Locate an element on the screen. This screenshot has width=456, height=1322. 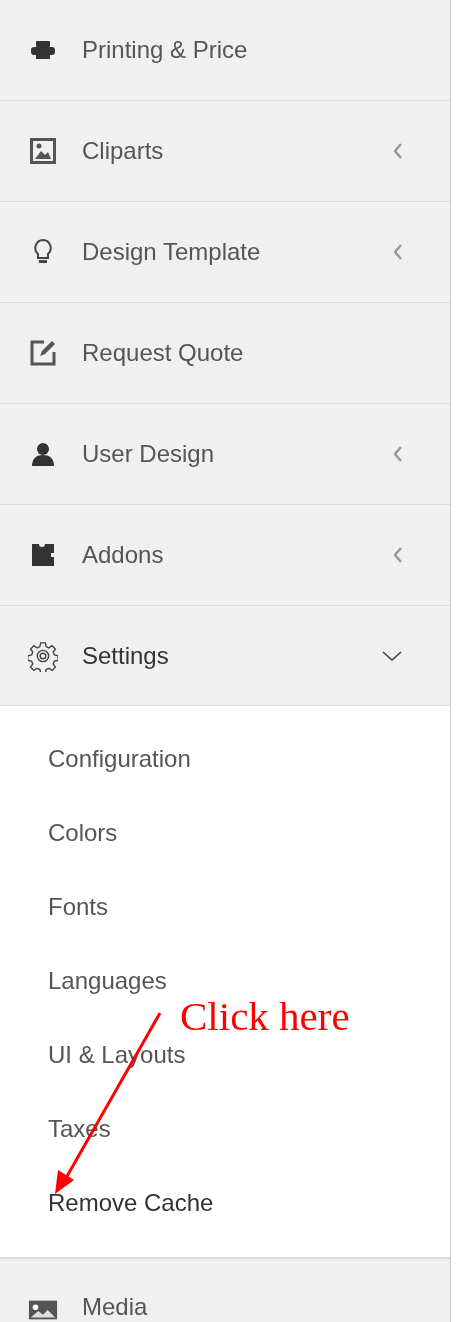
menu-item: Cliparts is located at coordinates (225, 151).